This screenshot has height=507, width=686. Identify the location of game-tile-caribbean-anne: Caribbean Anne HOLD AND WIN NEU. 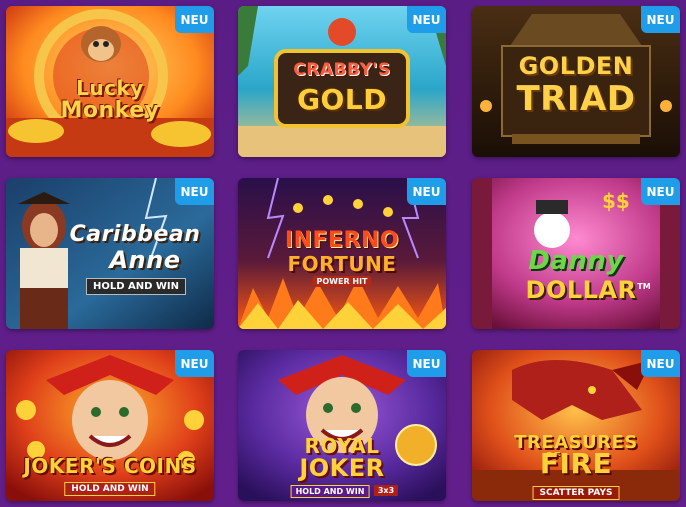
(110, 253).